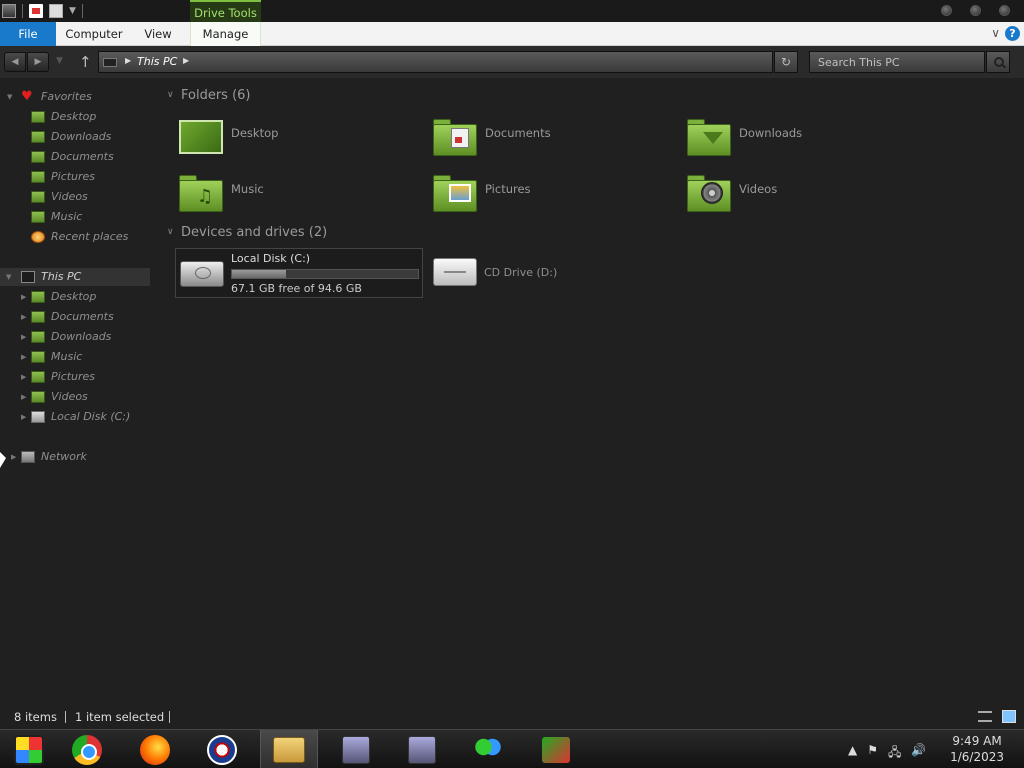 This screenshot has width=1024, height=768. Describe the element at coordinates (1004, 10) in the screenshot. I see `close-button` at that location.